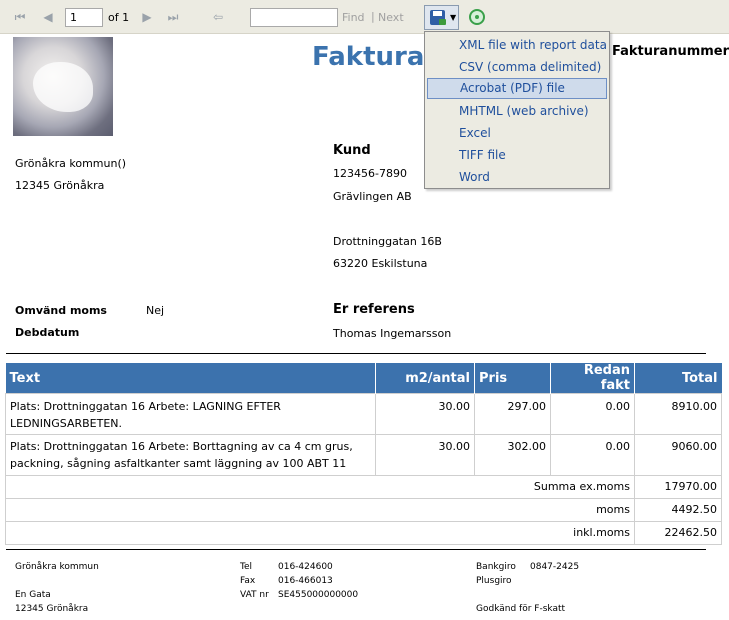 This screenshot has width=729, height=620. What do you see at coordinates (320, 510) in the screenshot?
I see `summary-label: moms` at bounding box center [320, 510].